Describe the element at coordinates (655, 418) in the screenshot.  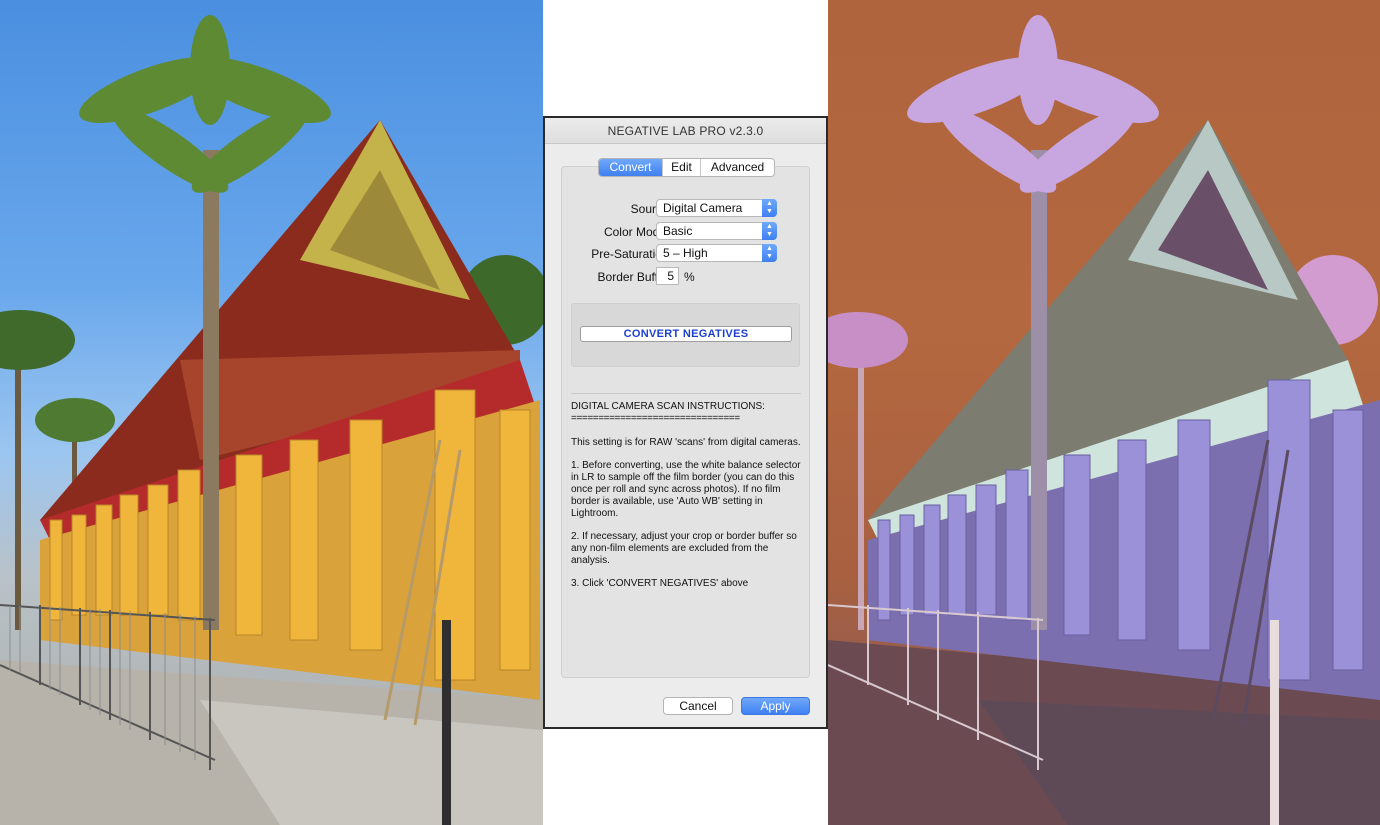
I see `instructions-rule: ===============================` at that location.